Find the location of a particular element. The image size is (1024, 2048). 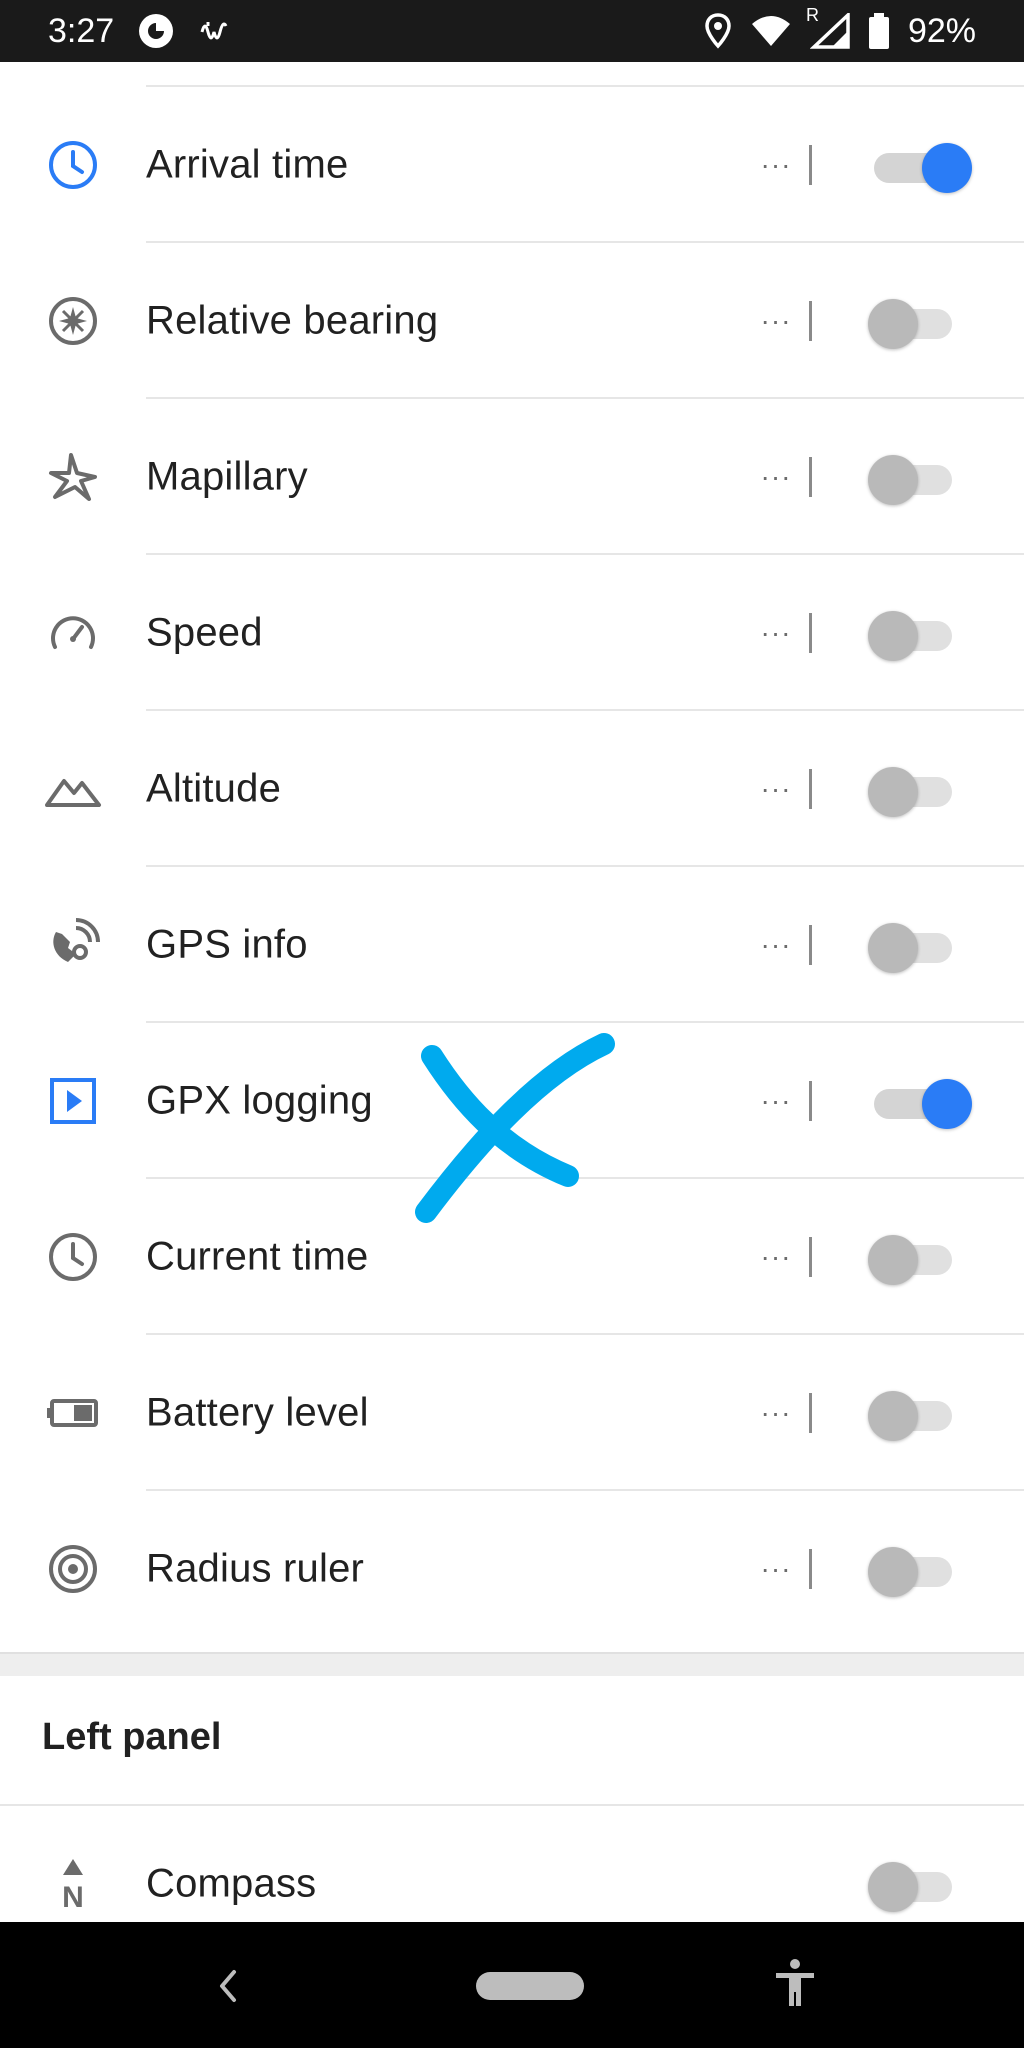

item-label: Mapillary is located at coordinates (227, 476).